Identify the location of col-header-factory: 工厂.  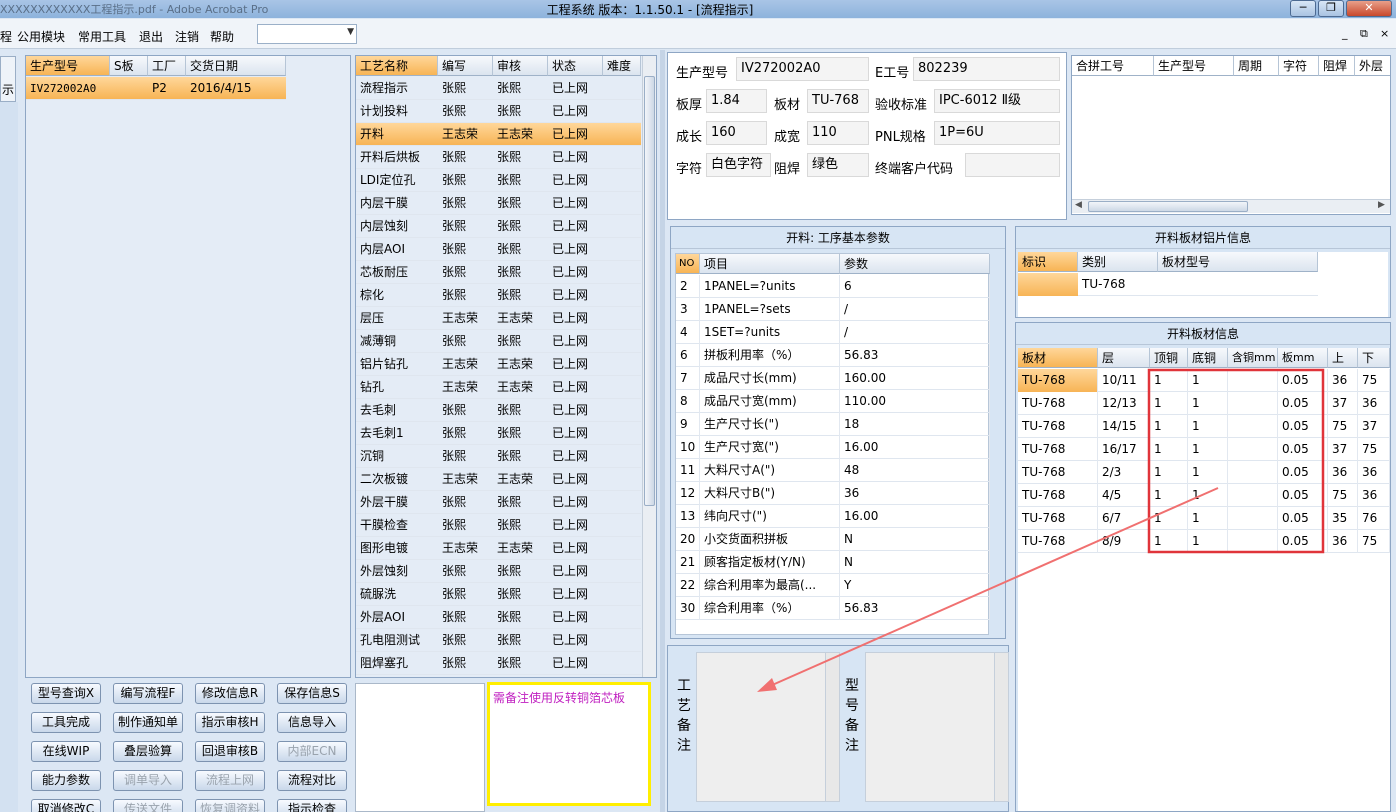
(167, 66).